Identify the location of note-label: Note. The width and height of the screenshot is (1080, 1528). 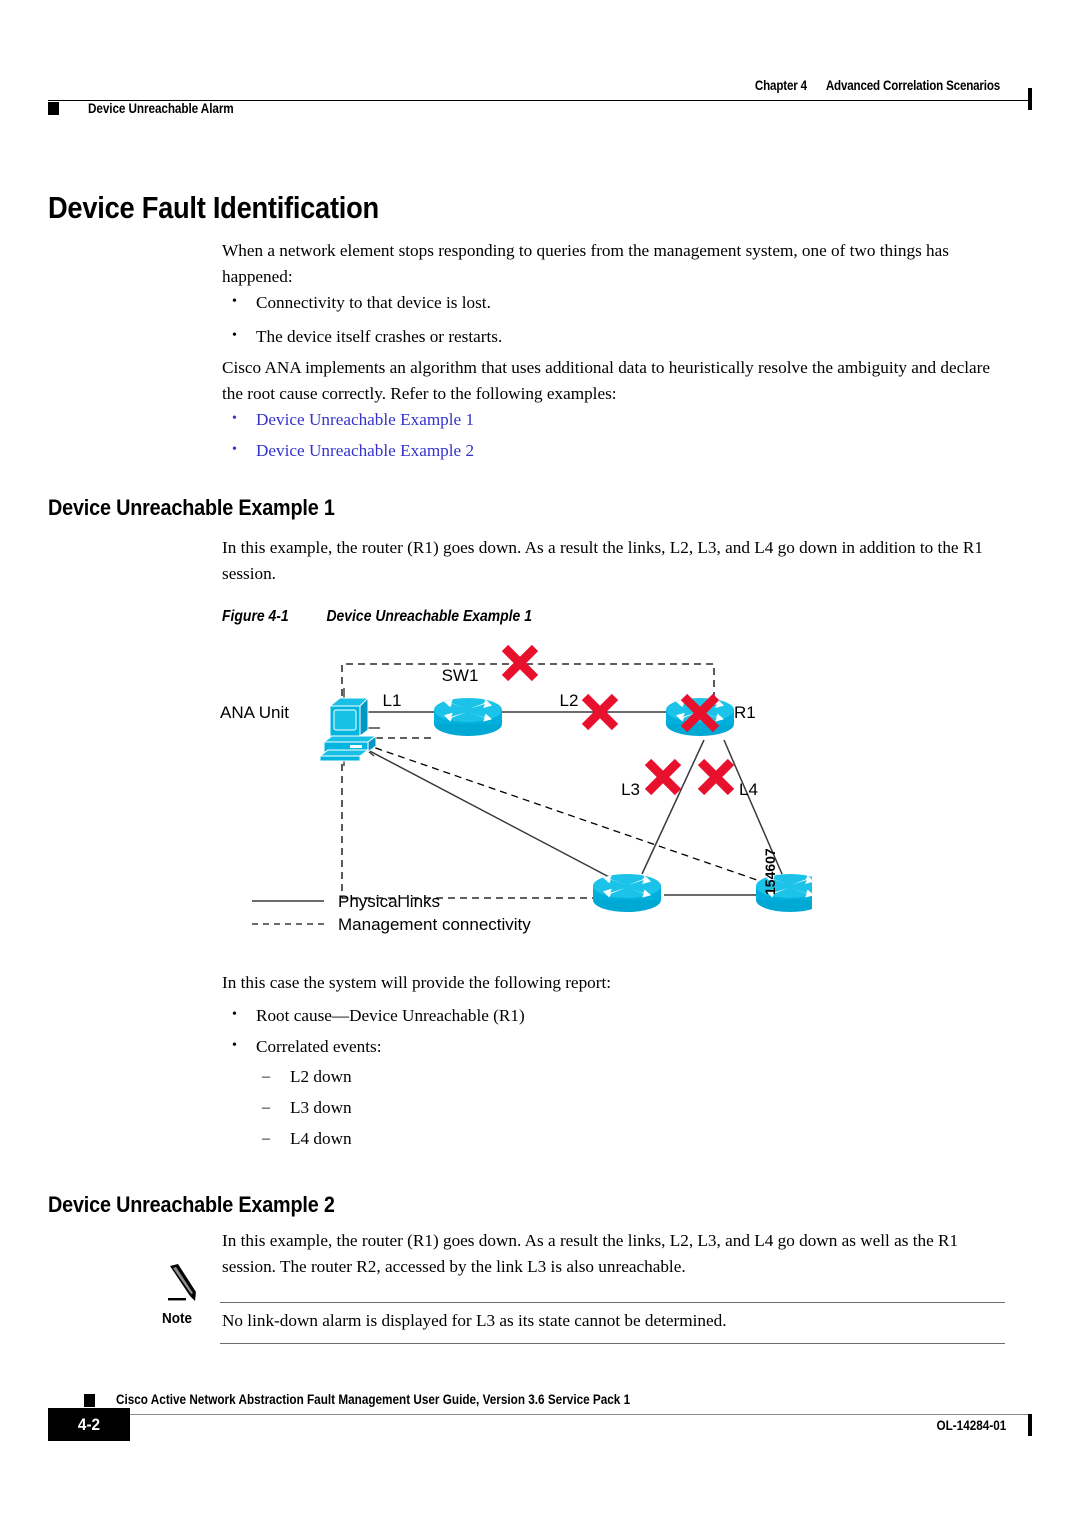
(177, 1318).